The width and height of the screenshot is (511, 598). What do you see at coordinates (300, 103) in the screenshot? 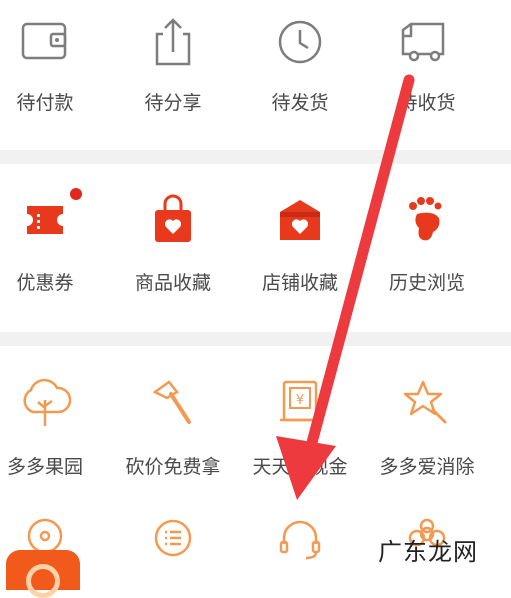
I see `order-item-label: 待发货` at bounding box center [300, 103].